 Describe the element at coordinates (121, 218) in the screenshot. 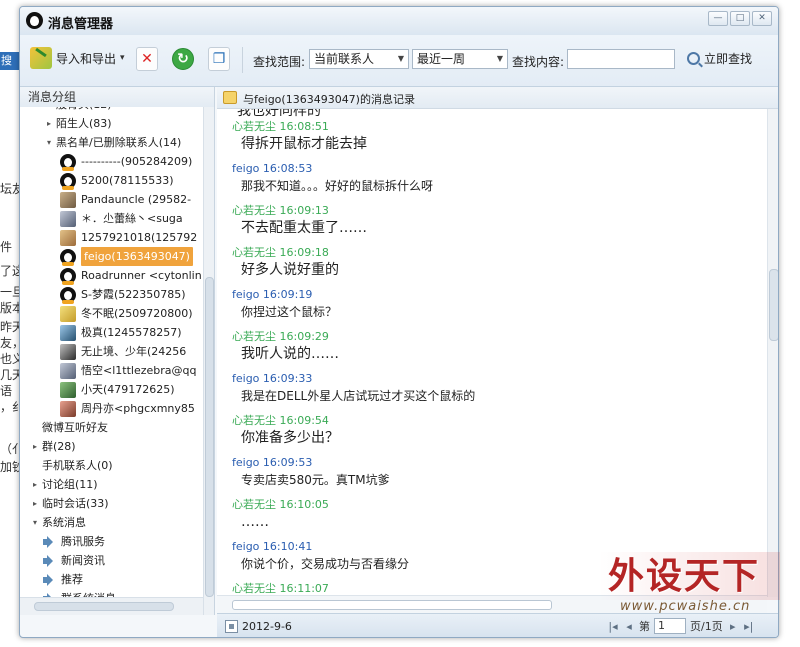

I see `contact-item: ＊．尐蕾絲丶<suga` at that location.